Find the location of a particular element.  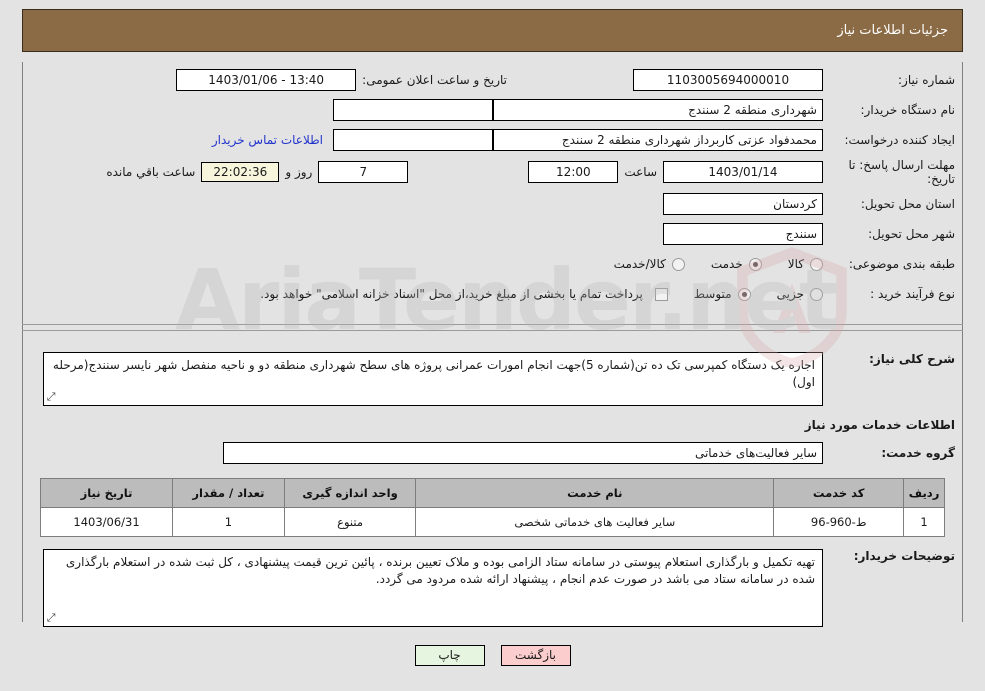

countdown-label: ساعت باقي مانده is located at coordinates (151, 172).